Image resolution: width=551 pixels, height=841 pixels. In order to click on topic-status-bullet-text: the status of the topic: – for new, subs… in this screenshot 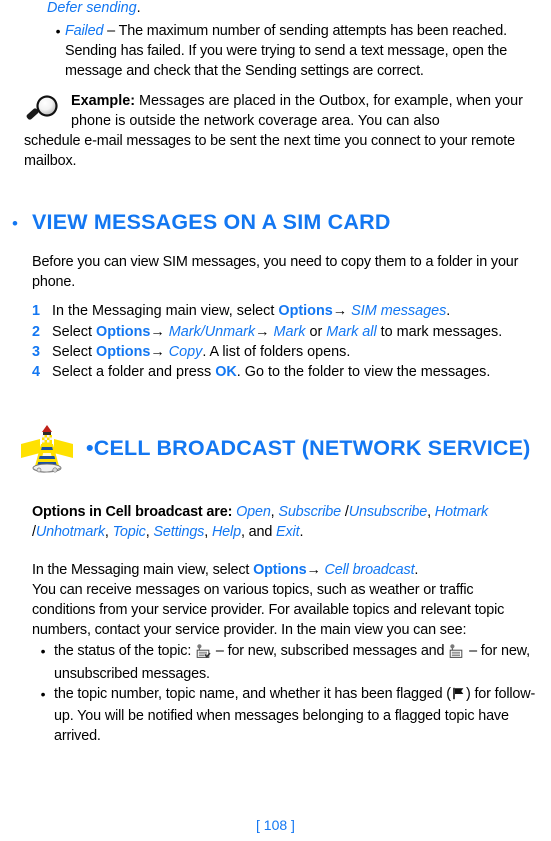, I will do `click(297, 662)`.